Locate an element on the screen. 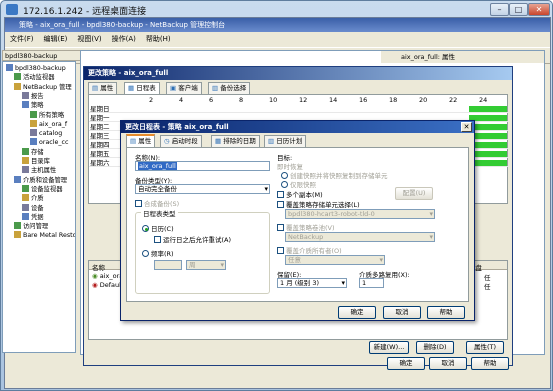 The height and width of the screenshot is (391, 553). tab-attributes: ▤ 属性 is located at coordinates (103, 88).